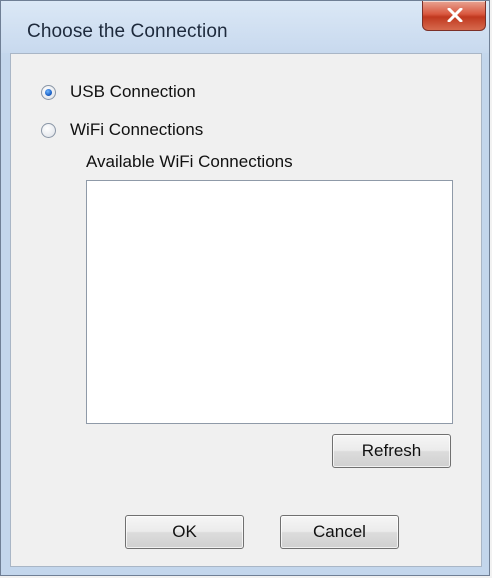  Describe the element at coordinates (127, 31) in the screenshot. I see `window-title: Choose the Connection` at that location.